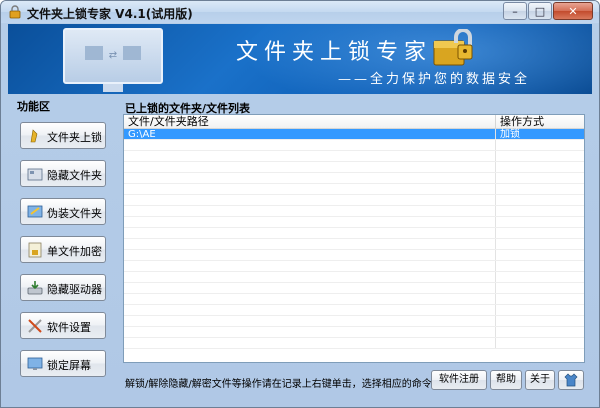 The image size is (600, 408). I want to click on hide-folder-button: 隐藏文件夹, so click(63, 173).